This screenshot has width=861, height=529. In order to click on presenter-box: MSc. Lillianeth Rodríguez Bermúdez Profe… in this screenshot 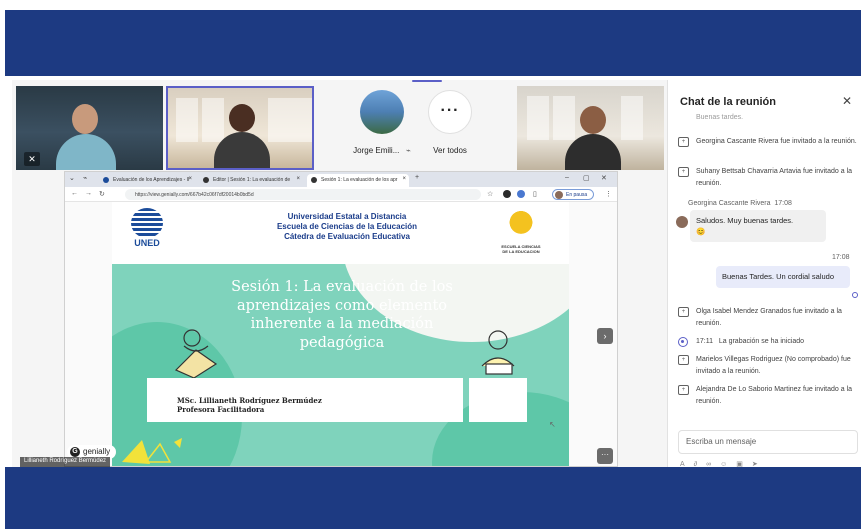, I will do `click(305, 400)`.